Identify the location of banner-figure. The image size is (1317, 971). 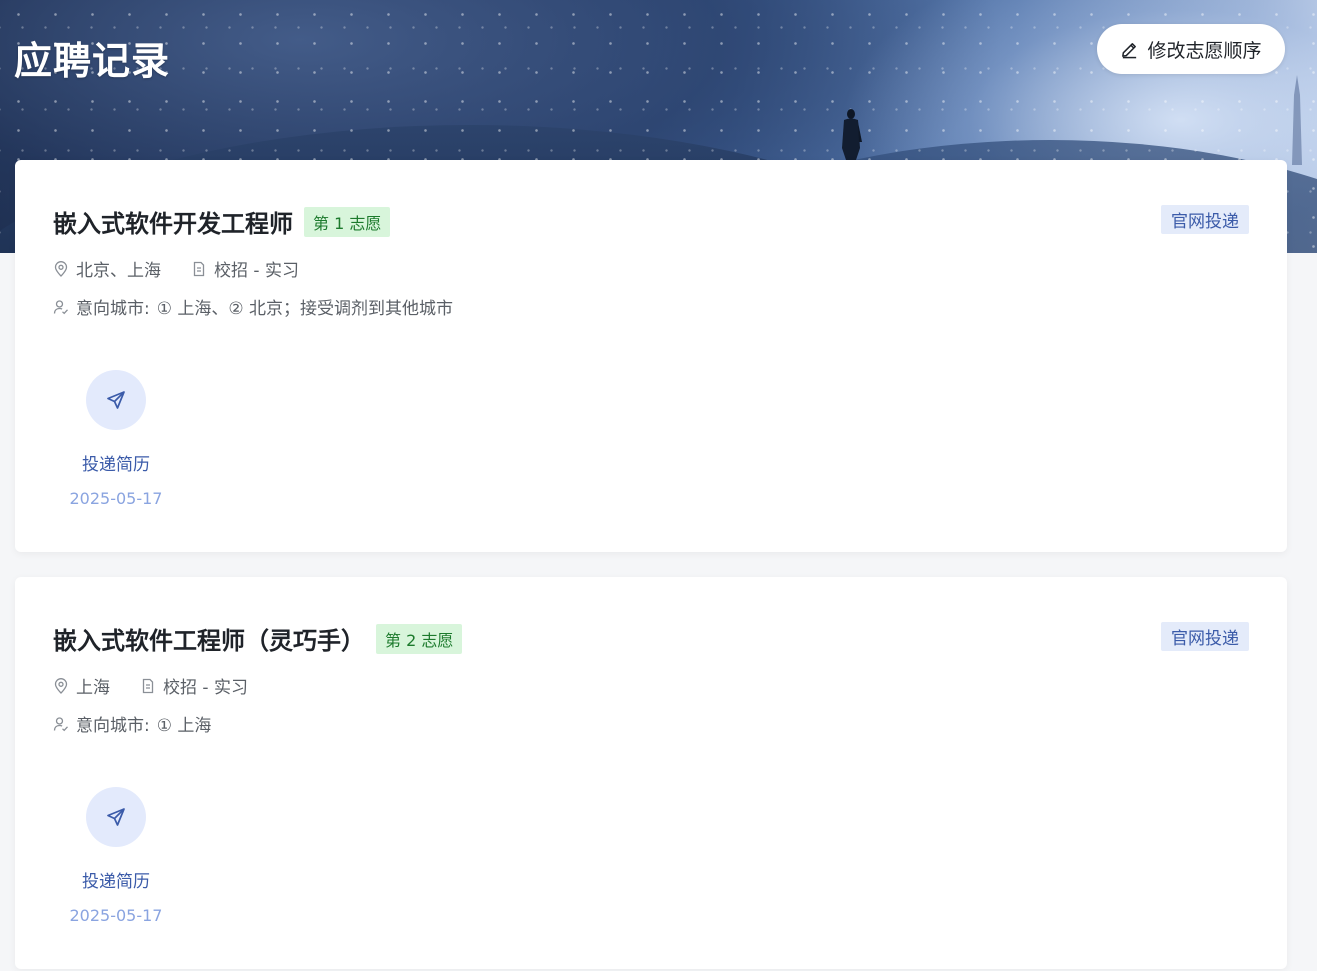
(852, 134).